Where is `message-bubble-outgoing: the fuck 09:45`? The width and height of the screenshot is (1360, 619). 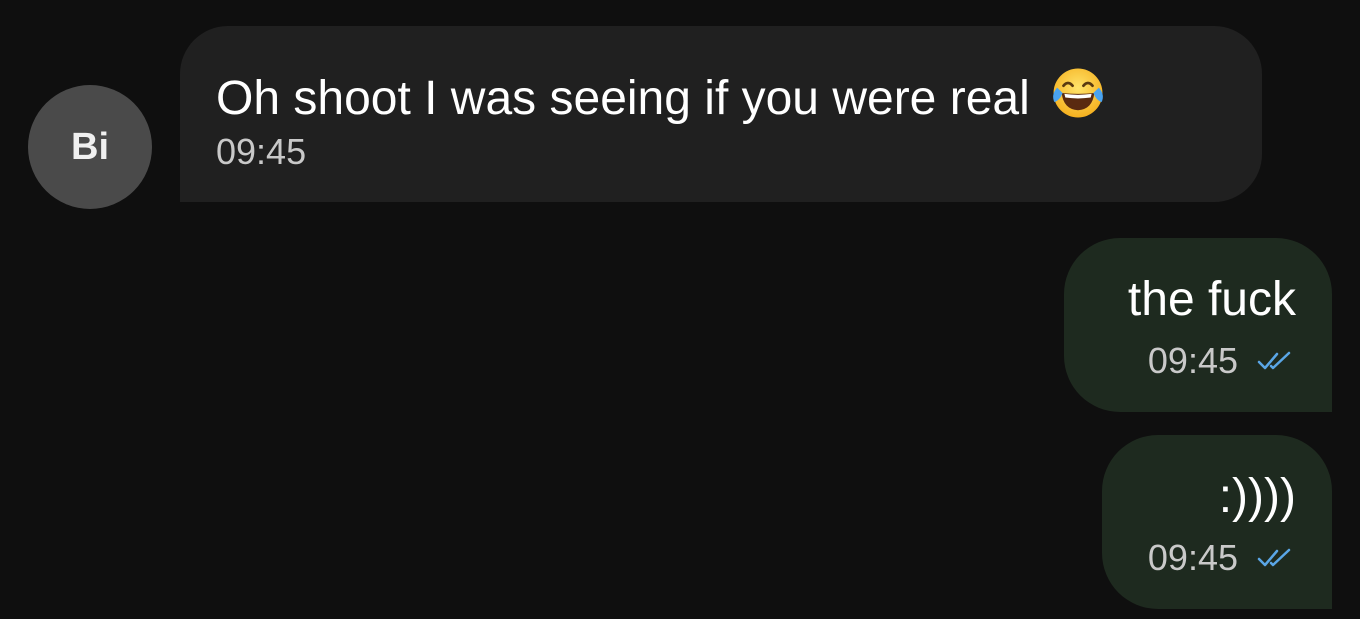
message-bubble-outgoing: the fuck 09:45 is located at coordinates (1198, 325).